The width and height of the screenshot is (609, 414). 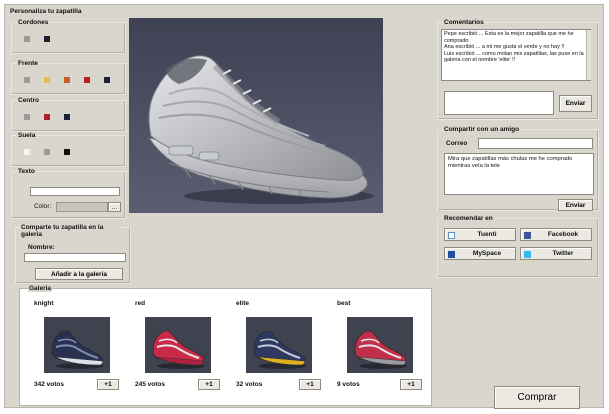 What do you see at coordinates (537, 397) in the screenshot?
I see `buy-button: Comprar` at bounding box center [537, 397].